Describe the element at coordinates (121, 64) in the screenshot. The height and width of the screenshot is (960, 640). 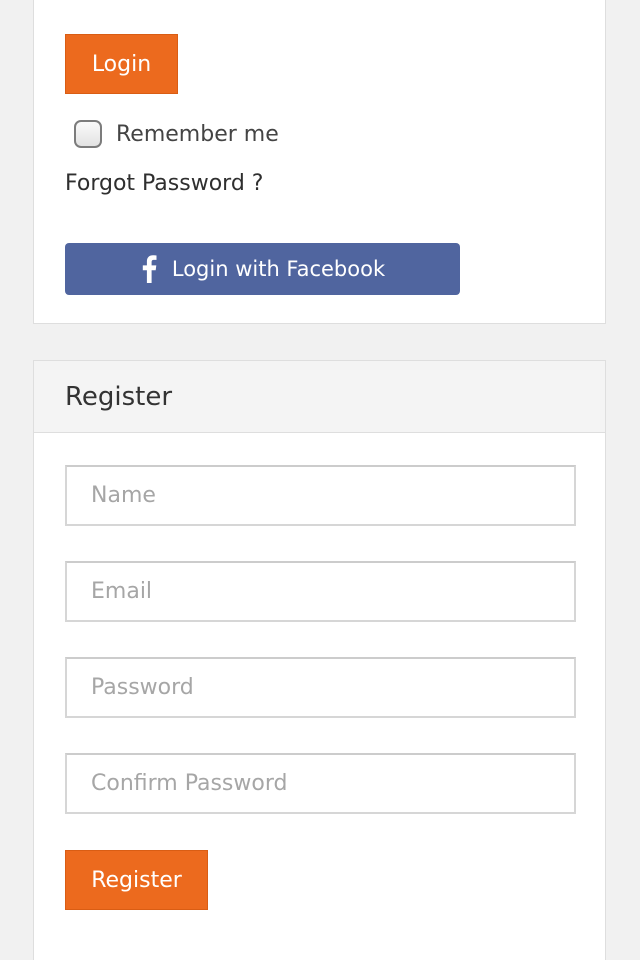
I see `login-button: Login` at that location.